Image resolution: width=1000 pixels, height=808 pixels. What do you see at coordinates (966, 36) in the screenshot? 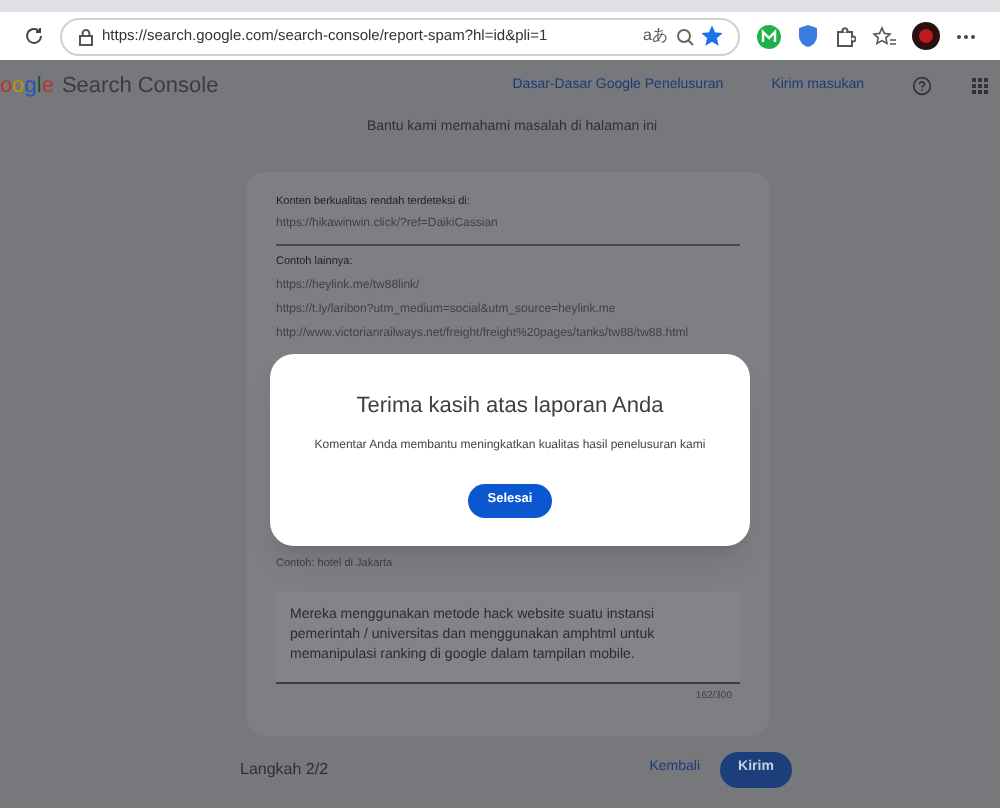
I see `more-icon` at bounding box center [966, 36].